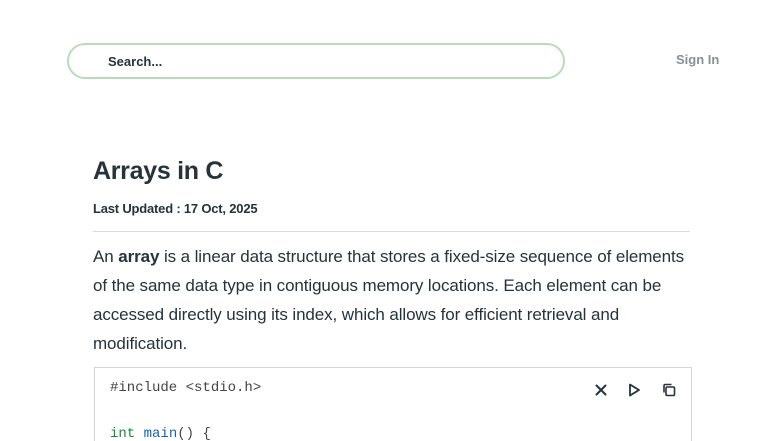 The image size is (784, 441). Describe the element at coordinates (391, 231) in the screenshot. I see `divider` at that location.